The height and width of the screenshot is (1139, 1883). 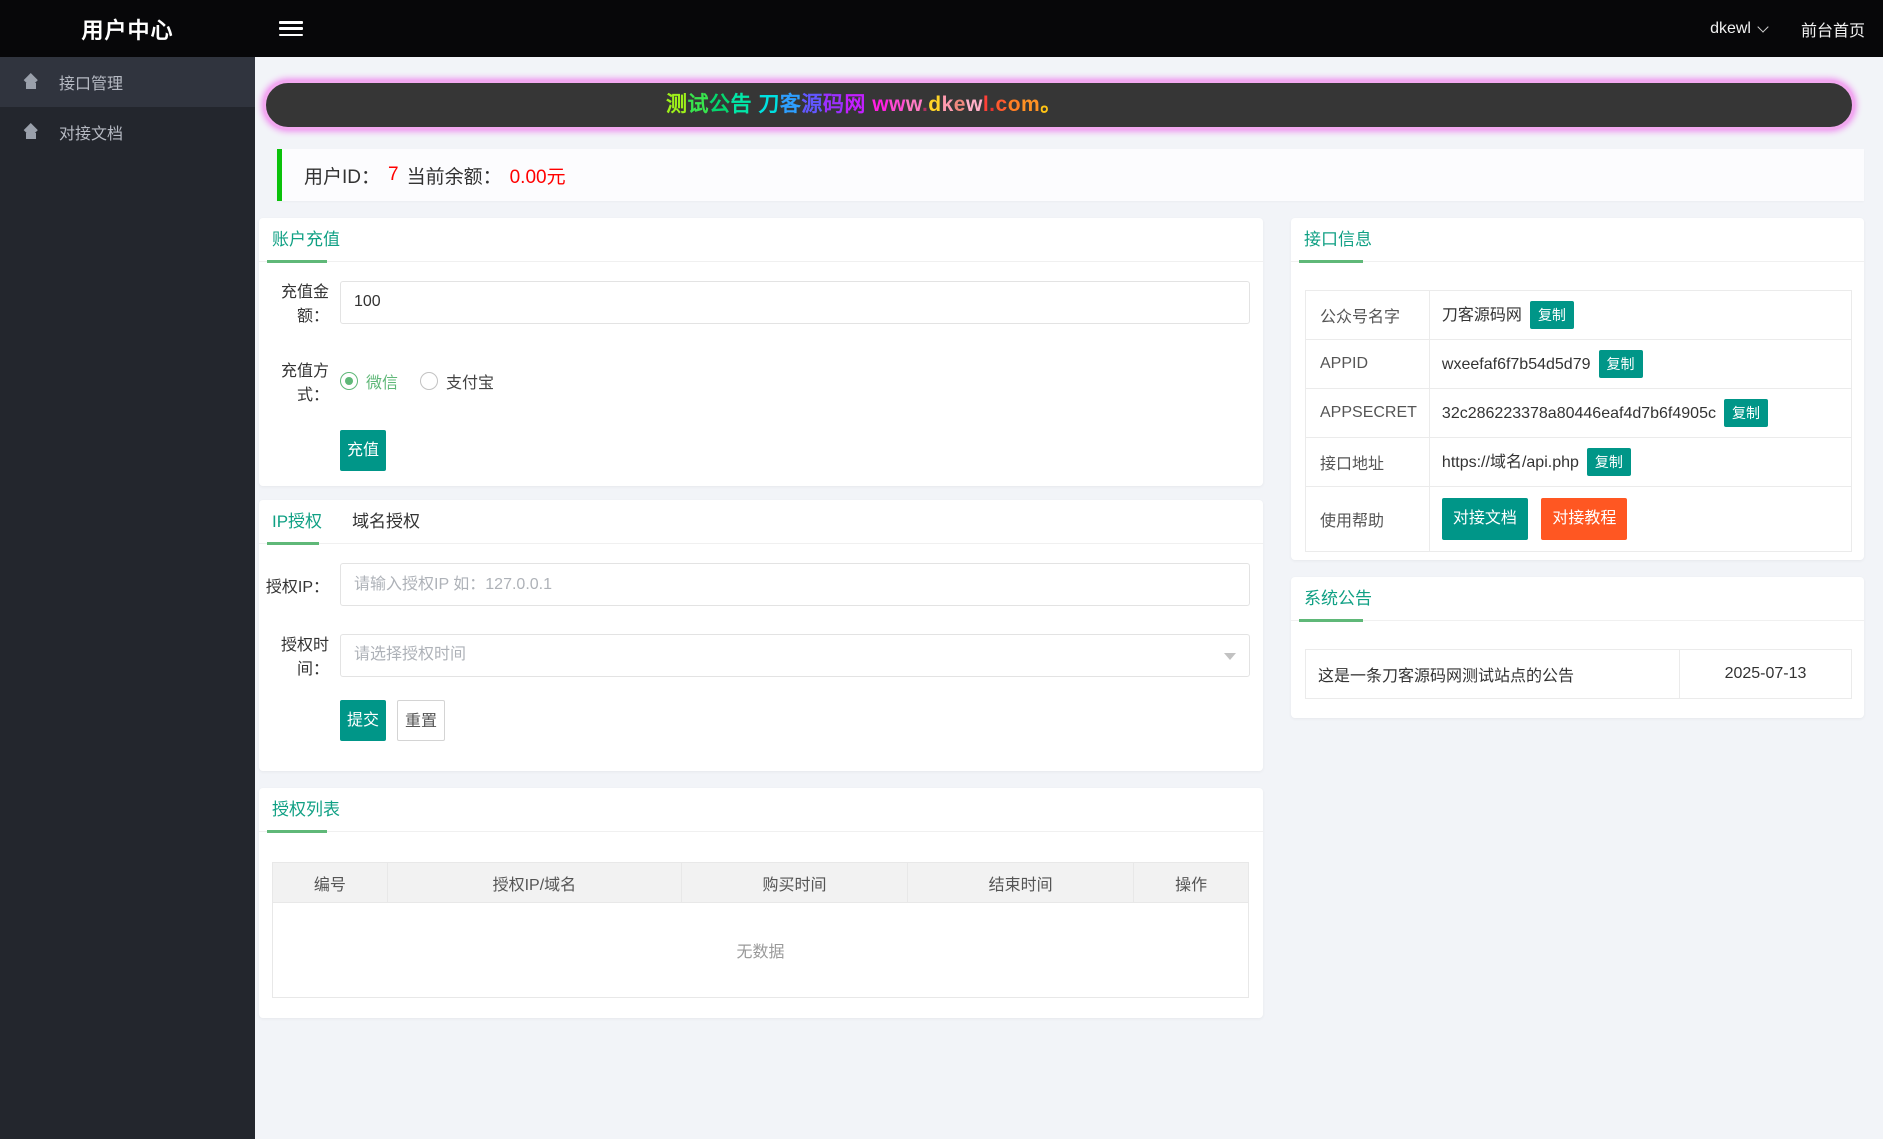 What do you see at coordinates (537, 177) in the screenshot?
I see `balance-value: 0.00元` at bounding box center [537, 177].